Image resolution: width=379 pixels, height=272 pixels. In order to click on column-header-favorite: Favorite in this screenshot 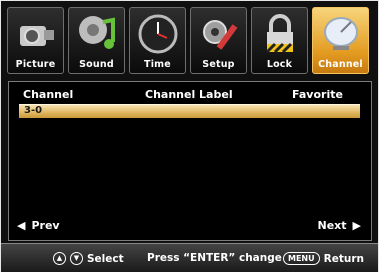, I will do `click(317, 94)`.